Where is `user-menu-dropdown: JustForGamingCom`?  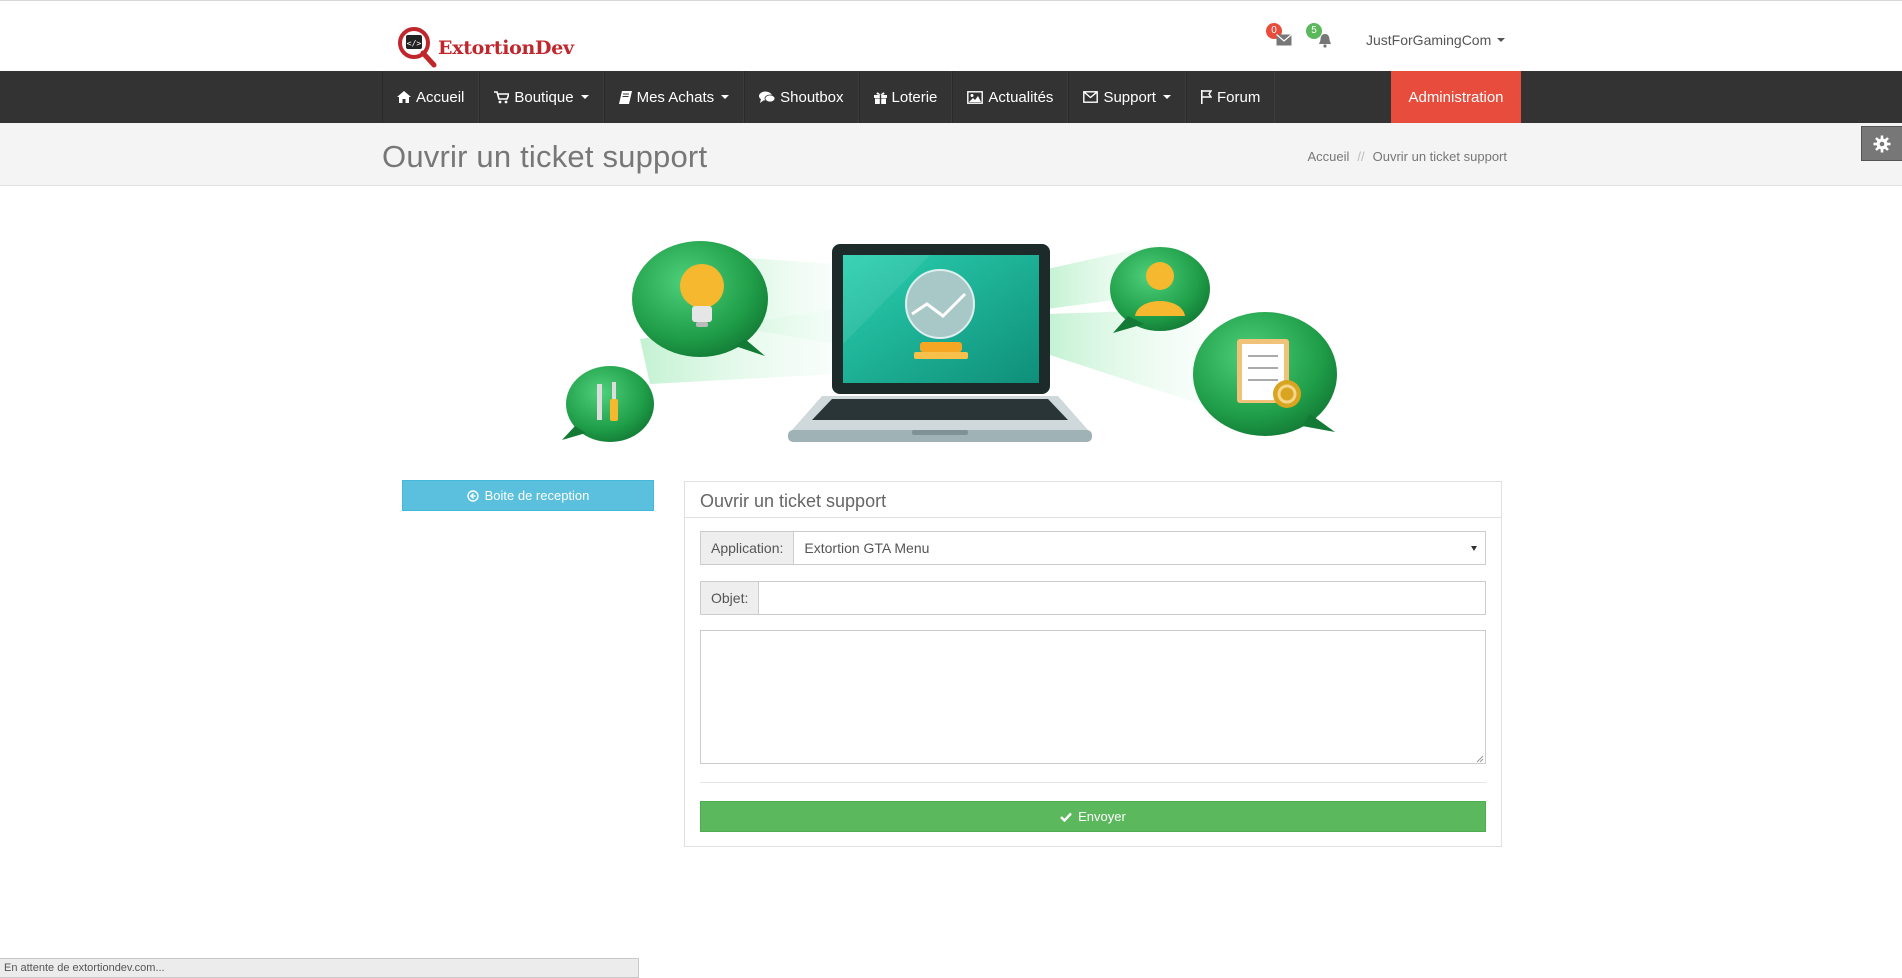 user-menu-dropdown: JustForGamingCom is located at coordinates (1436, 40).